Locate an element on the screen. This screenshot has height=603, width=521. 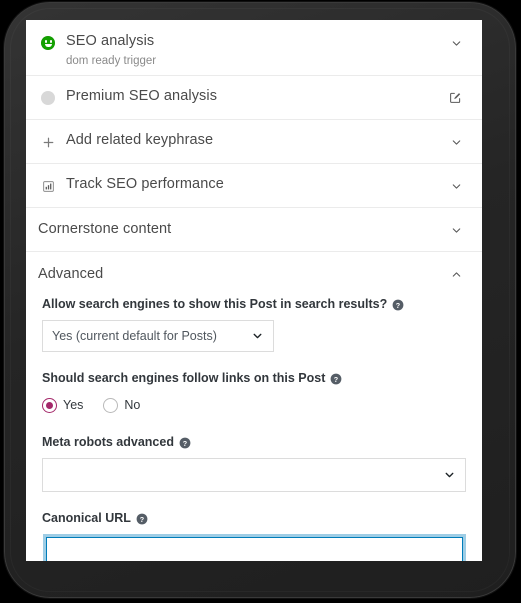
collapsible-premium-seo-analysis: Premium SEO analysis is located at coordinates (254, 98).